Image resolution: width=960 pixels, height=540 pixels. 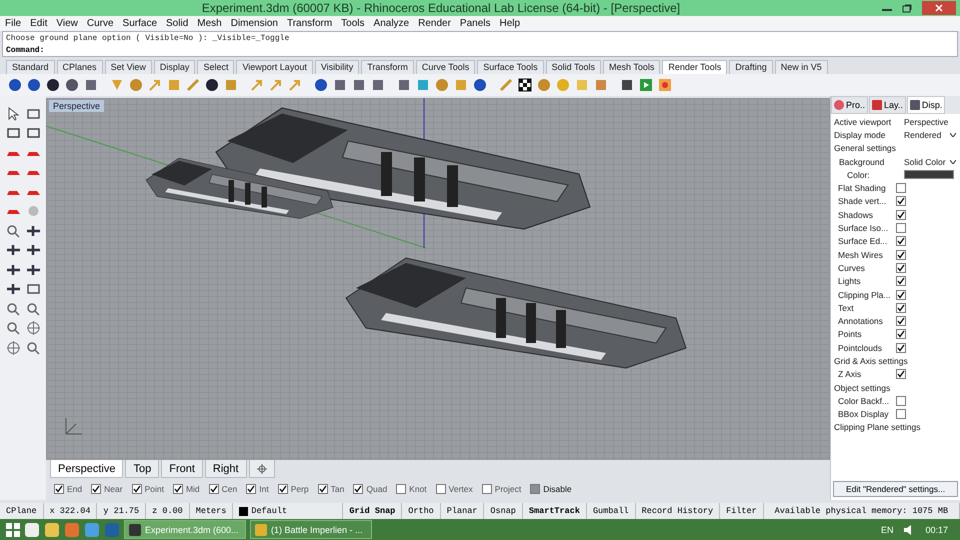 I want to click on menu-item: Panels, so click(x=475, y=23).